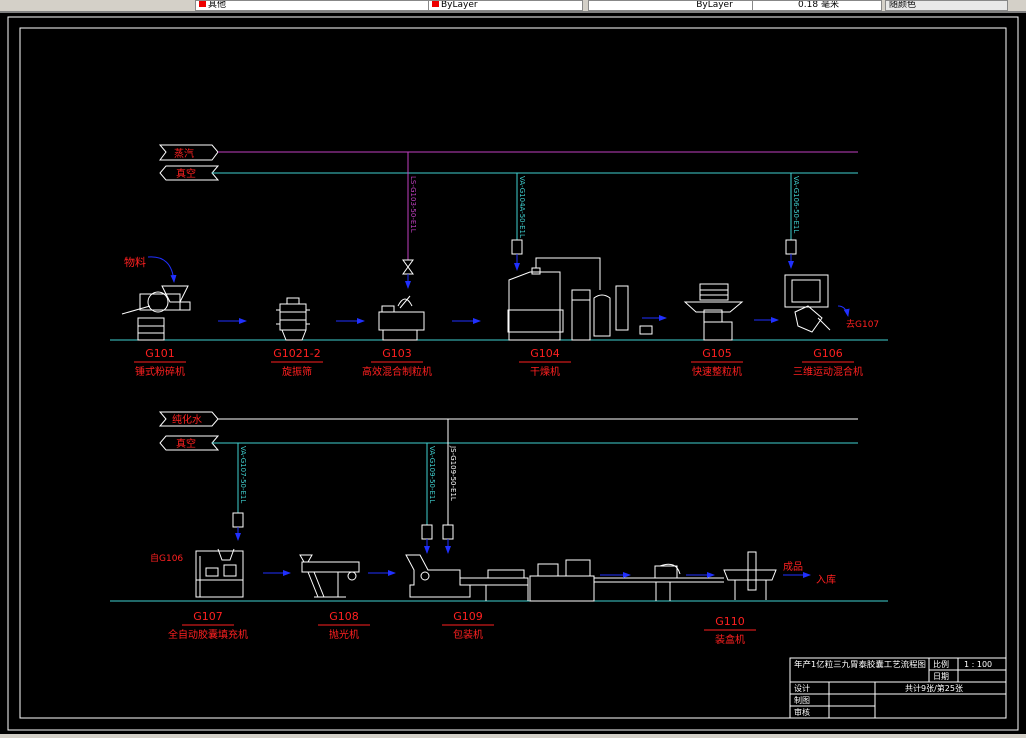 This screenshot has height=738, width=1026. I want to click on product-label: 成品, so click(793, 567).